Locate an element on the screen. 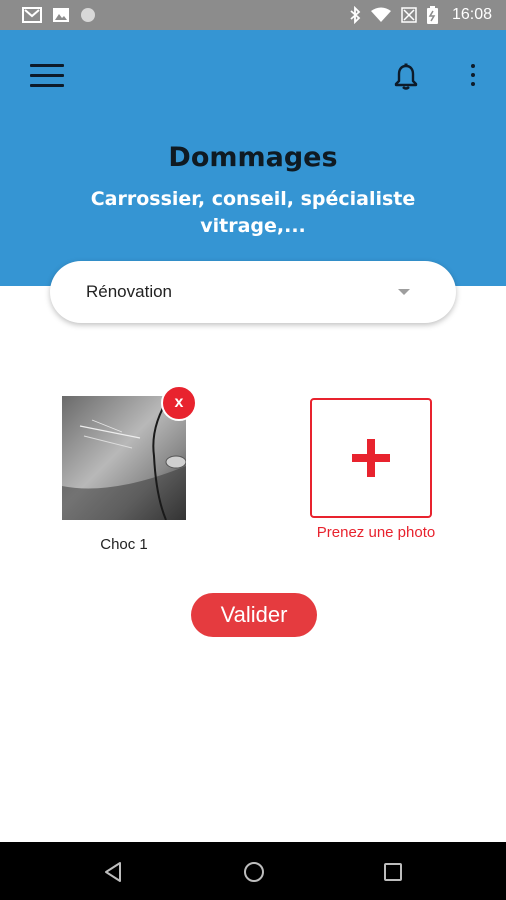  circle-icon is located at coordinates (88, 15).